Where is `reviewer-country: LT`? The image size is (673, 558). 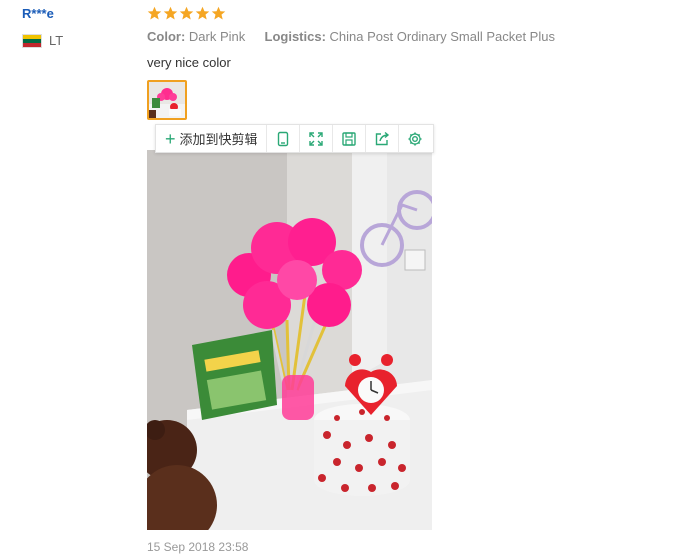
reviewer-country: LT is located at coordinates (42, 40).